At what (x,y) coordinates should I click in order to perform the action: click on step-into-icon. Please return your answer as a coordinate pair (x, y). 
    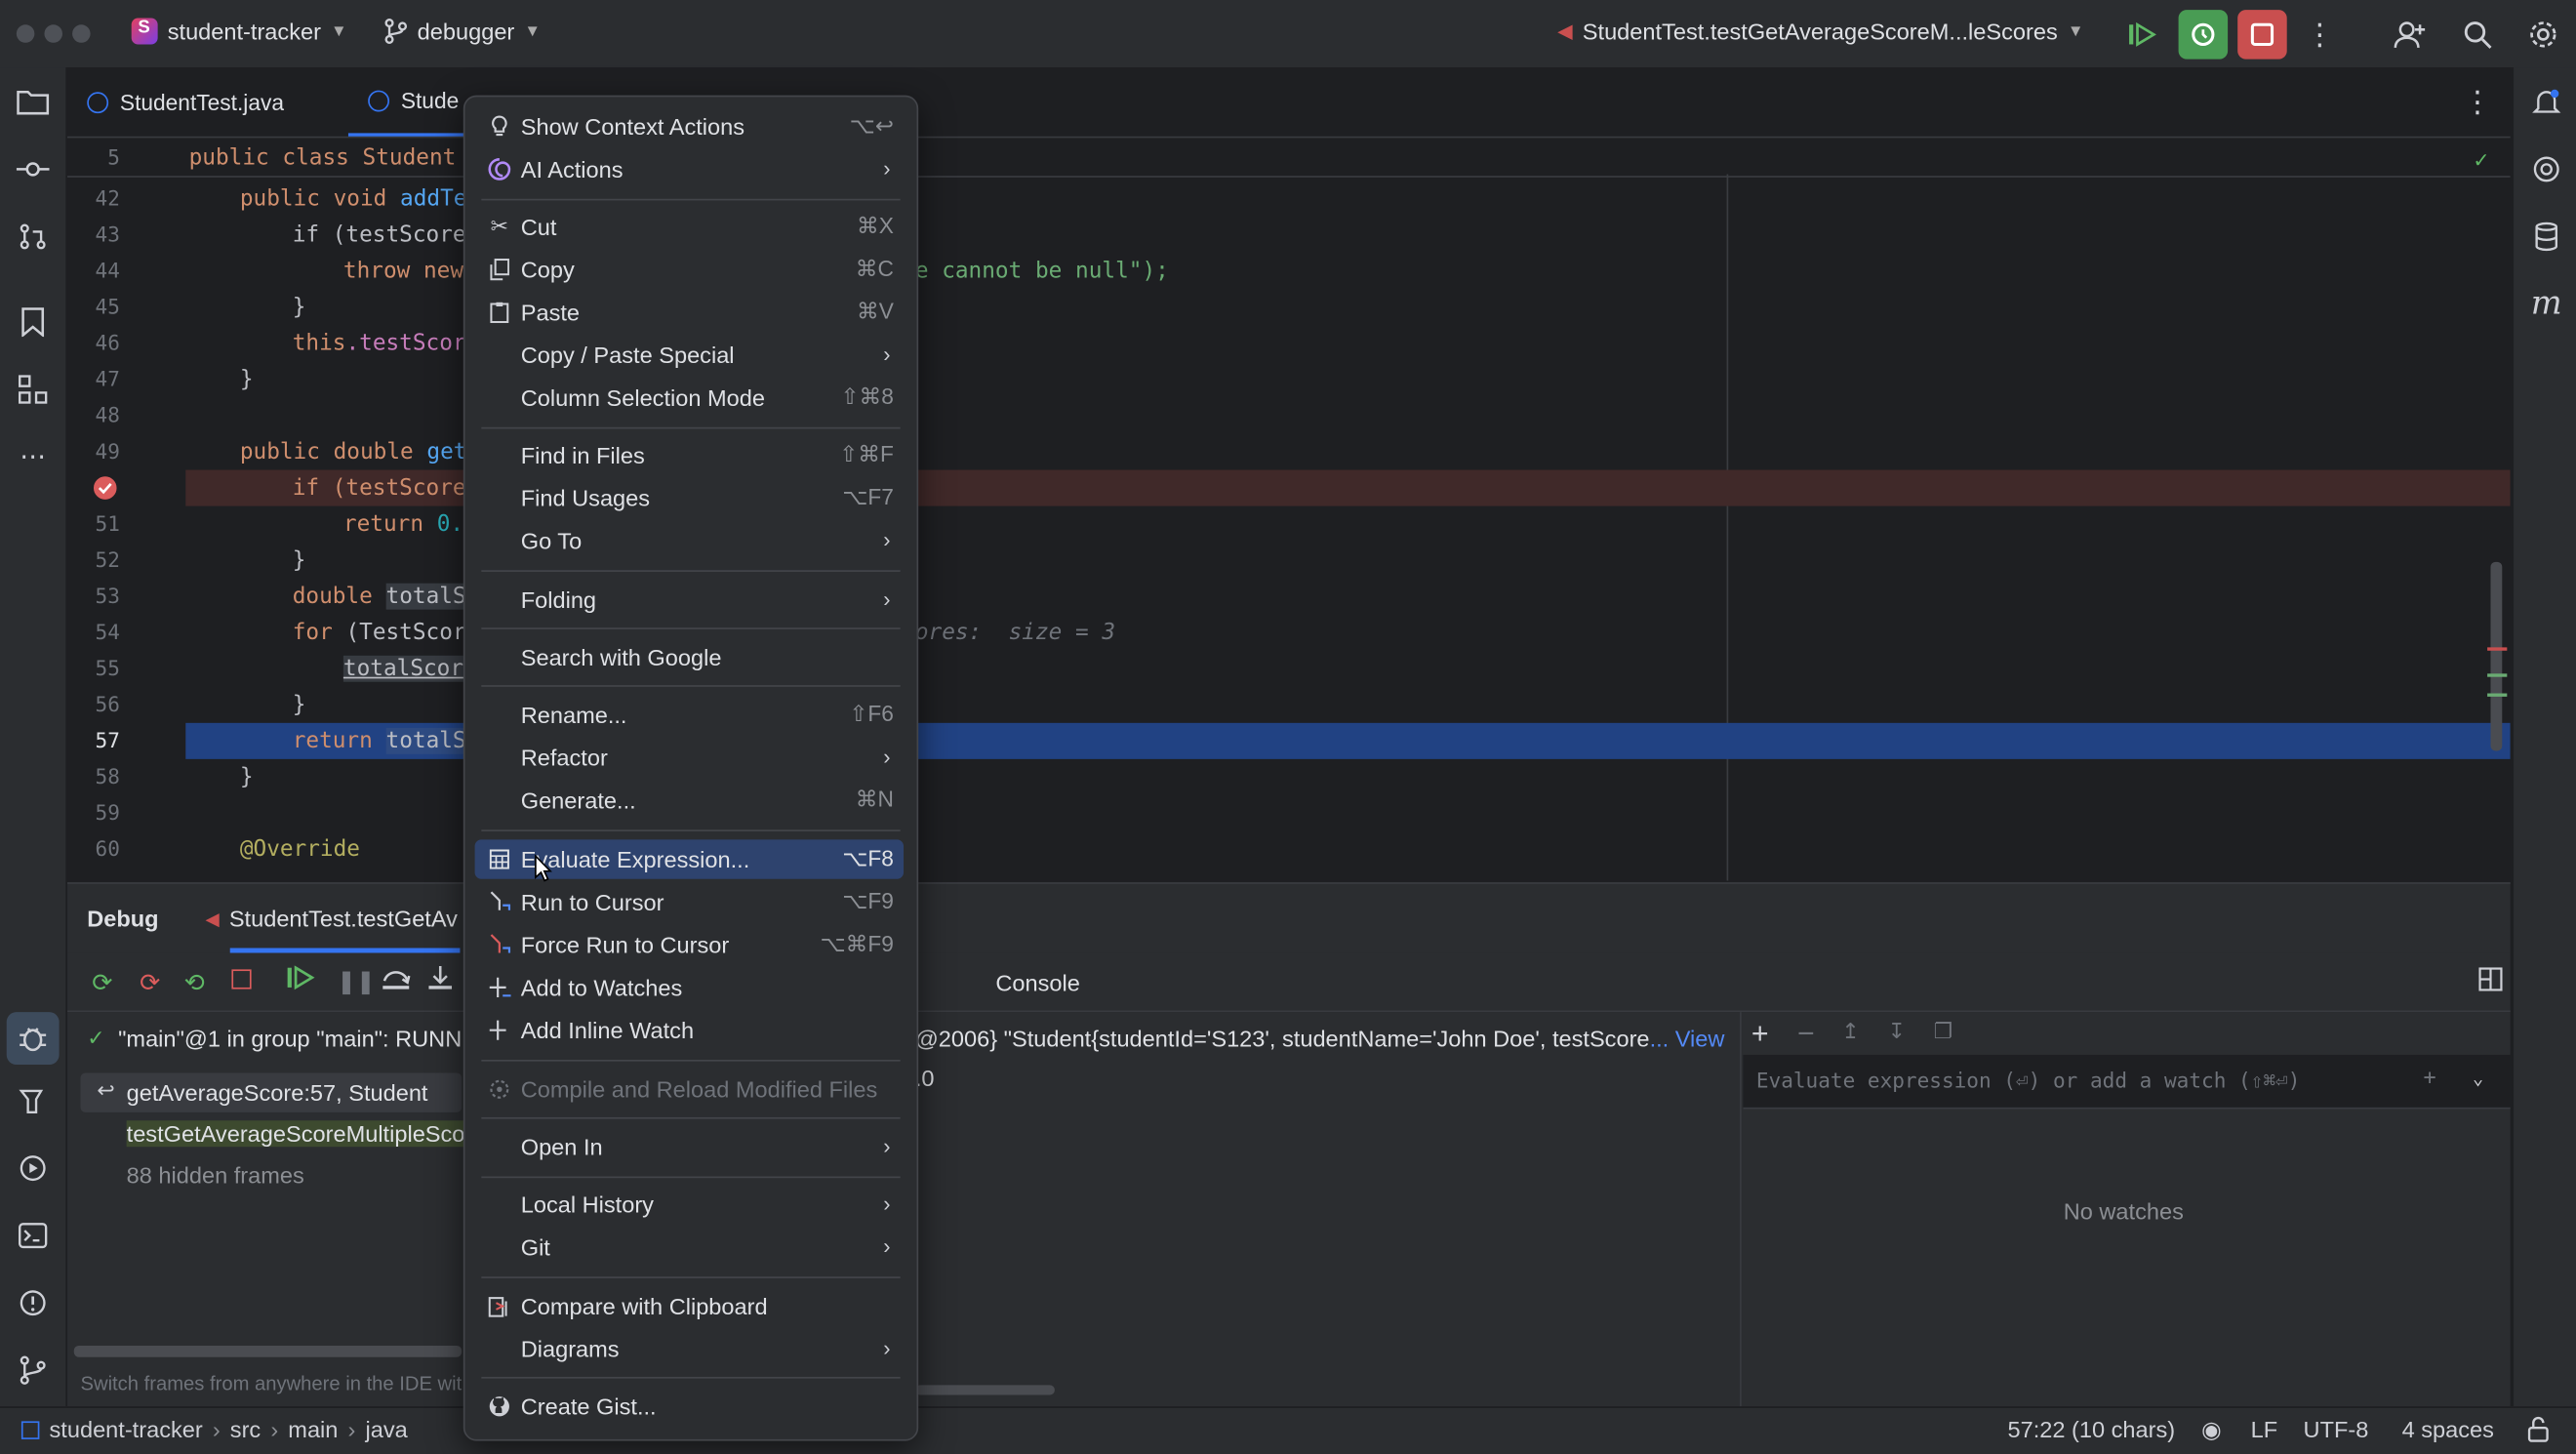
    Looking at the image, I should click on (440, 977).